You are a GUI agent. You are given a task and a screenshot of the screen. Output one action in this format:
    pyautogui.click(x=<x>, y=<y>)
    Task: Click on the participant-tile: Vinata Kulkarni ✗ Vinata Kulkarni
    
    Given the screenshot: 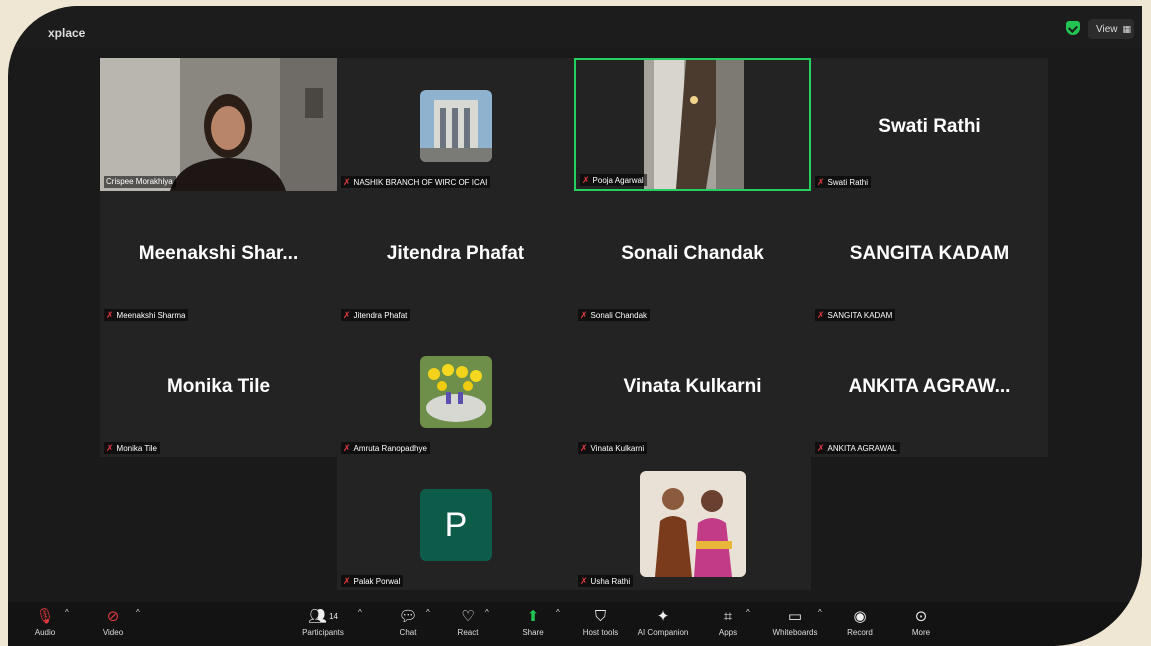 What is the action you would take?
    pyautogui.click(x=692, y=390)
    